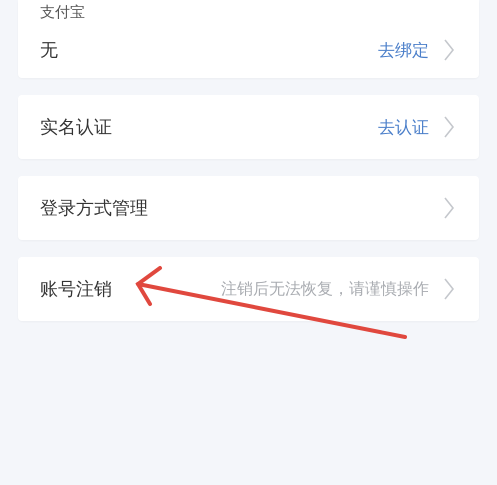 This screenshot has height=485, width=497. Describe the element at coordinates (403, 127) in the screenshot. I see `row-action-link: 去认证` at that location.